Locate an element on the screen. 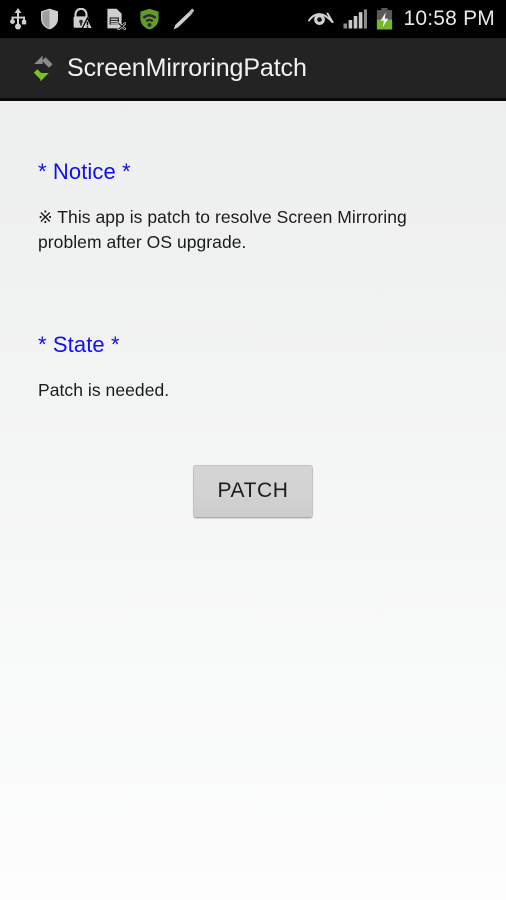 Image resolution: width=506 pixels, height=900 pixels. shield-icon is located at coordinates (49, 19).